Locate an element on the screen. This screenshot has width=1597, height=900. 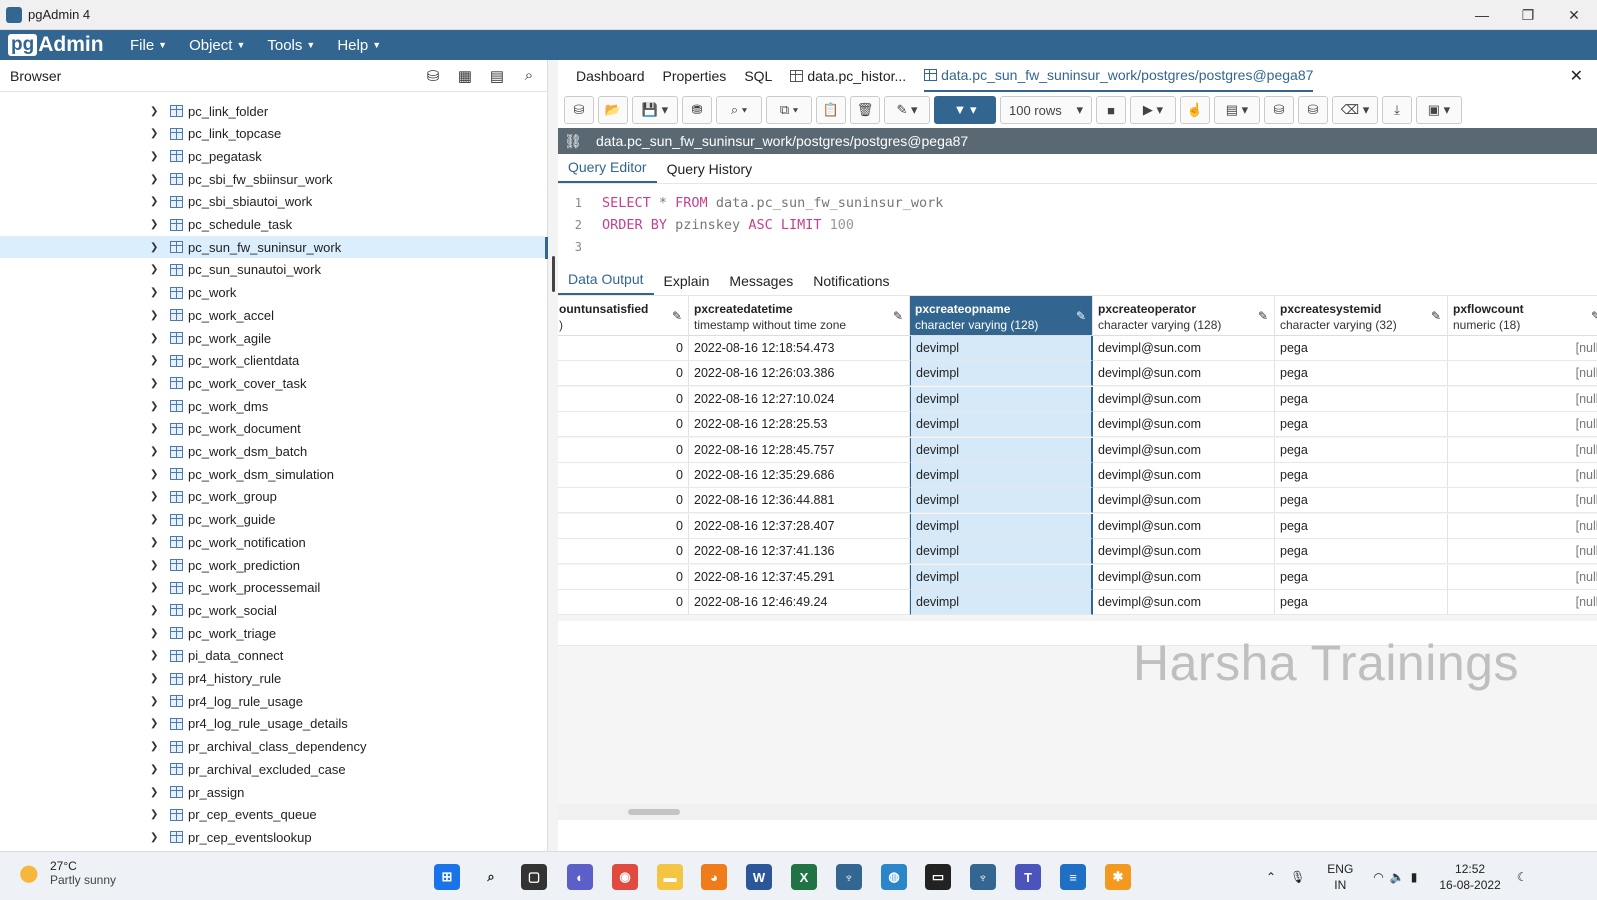
tree-item: ❯ pr_cep_events_queue is located at coordinates (272, 815).